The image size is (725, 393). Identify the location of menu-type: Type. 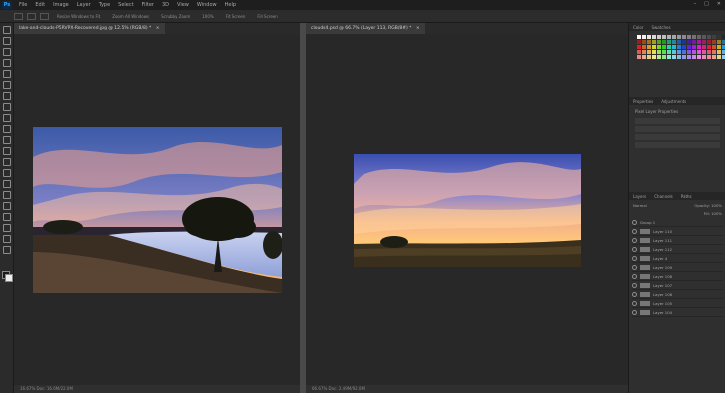
(104, 5).